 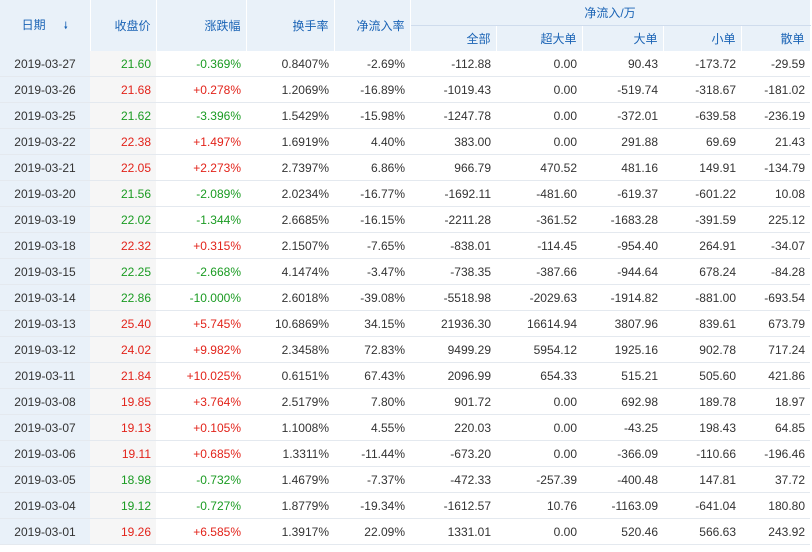 What do you see at coordinates (622, 453) in the screenshot?
I see `large-cell: -366.09` at bounding box center [622, 453].